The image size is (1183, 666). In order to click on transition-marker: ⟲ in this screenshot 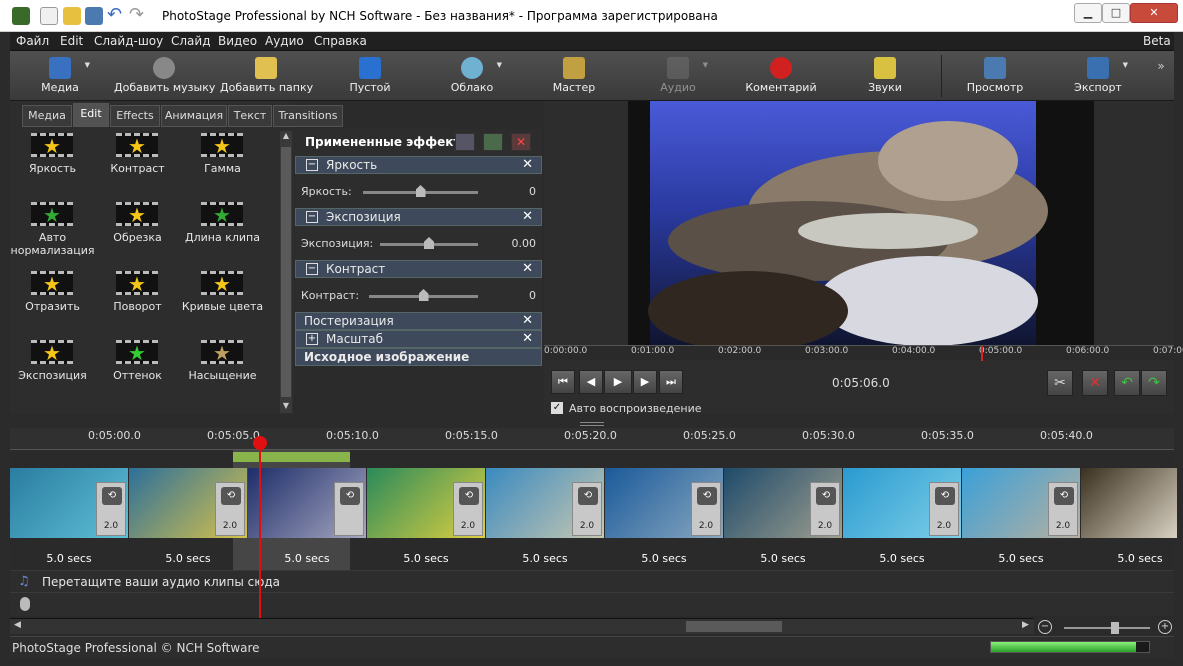, I will do `click(349, 509)`.